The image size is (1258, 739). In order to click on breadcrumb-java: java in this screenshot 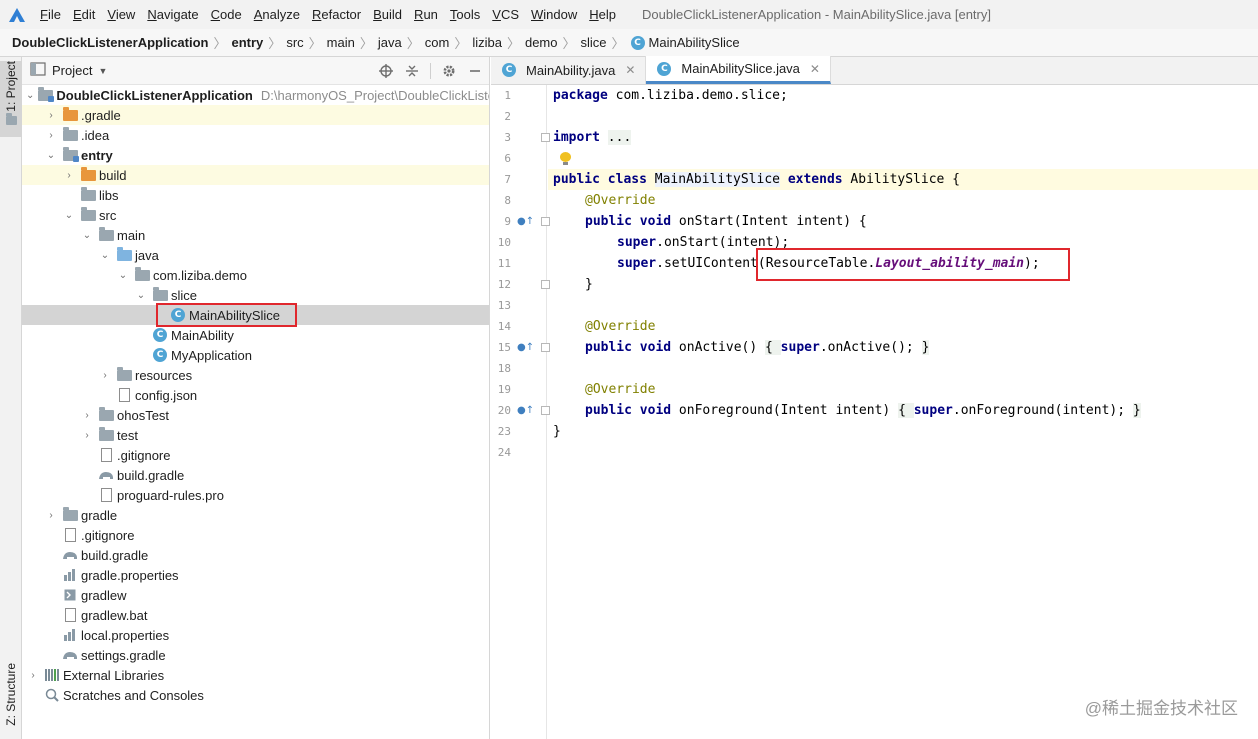, I will do `click(390, 42)`.